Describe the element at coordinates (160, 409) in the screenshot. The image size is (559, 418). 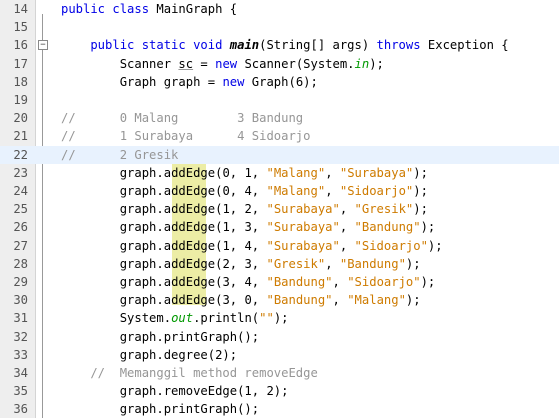
I see `code-text: graph.printGraph();` at that location.